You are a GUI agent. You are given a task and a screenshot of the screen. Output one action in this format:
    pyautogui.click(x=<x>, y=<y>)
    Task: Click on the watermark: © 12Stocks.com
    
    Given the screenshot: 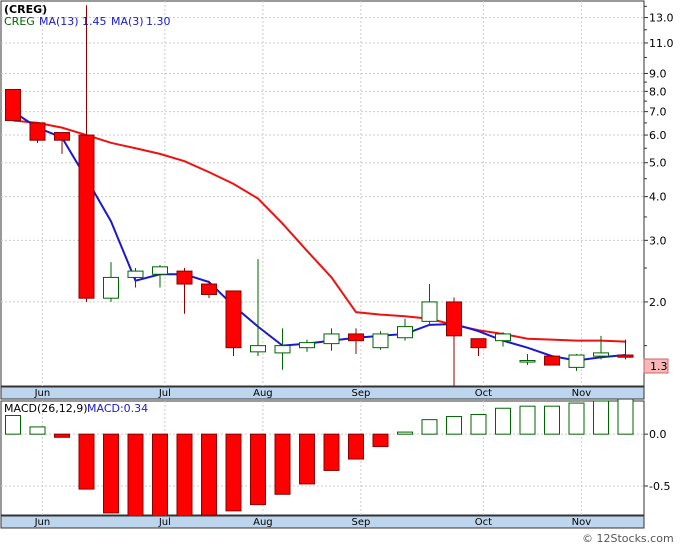 What is the action you would take?
    pyautogui.click(x=628, y=538)
    